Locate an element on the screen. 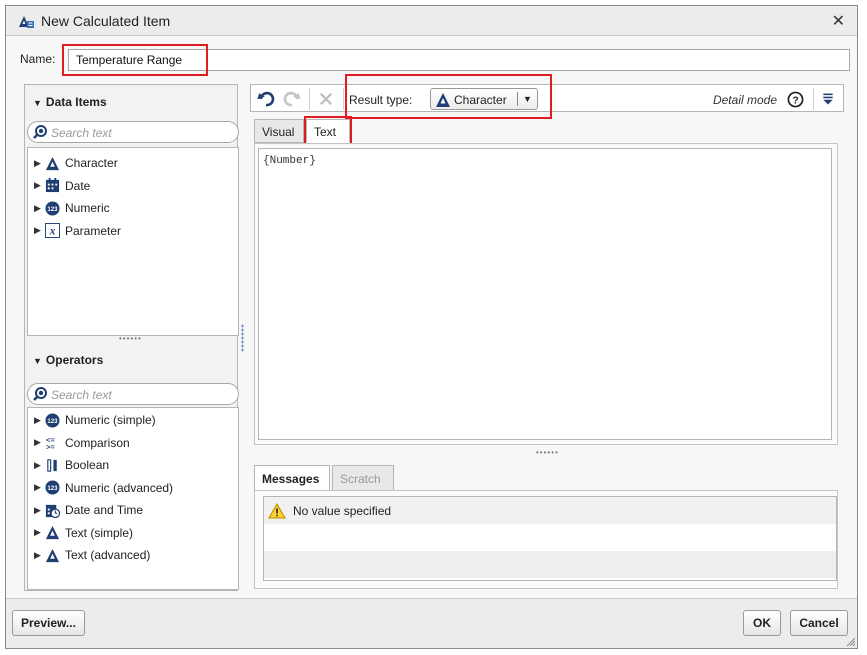  tree-item-label: Numeric (advanced) is located at coordinates (119, 487).